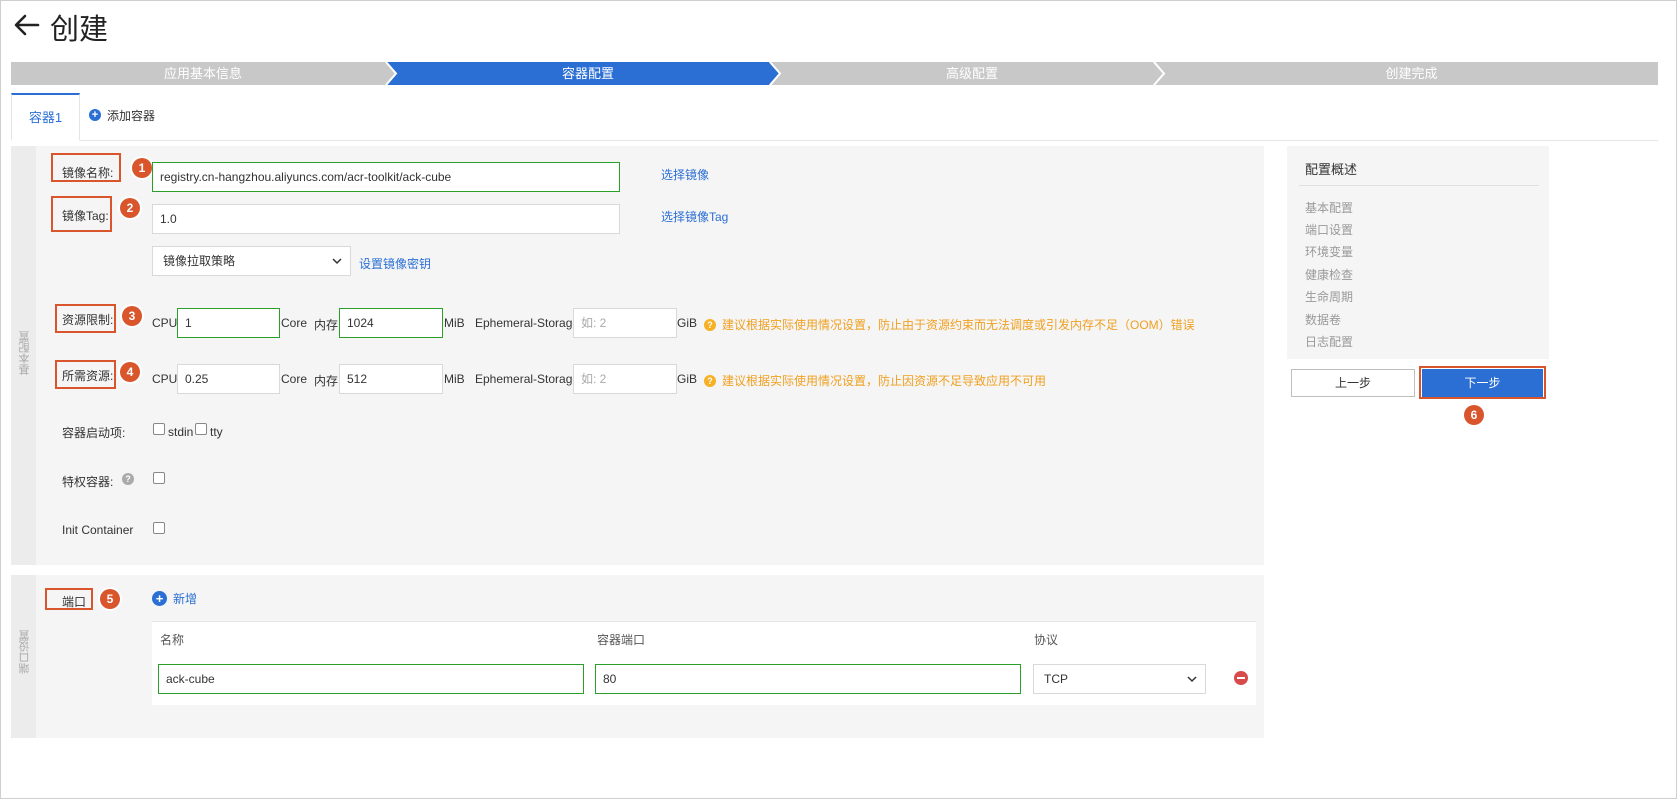  What do you see at coordinates (45, 117) in the screenshot?
I see `tab-container-1: 容器1` at bounding box center [45, 117].